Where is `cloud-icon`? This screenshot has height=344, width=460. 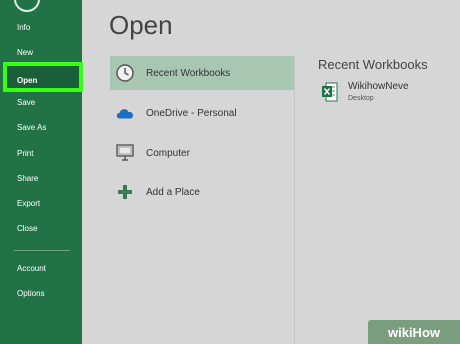 cloud-icon is located at coordinates (125, 113).